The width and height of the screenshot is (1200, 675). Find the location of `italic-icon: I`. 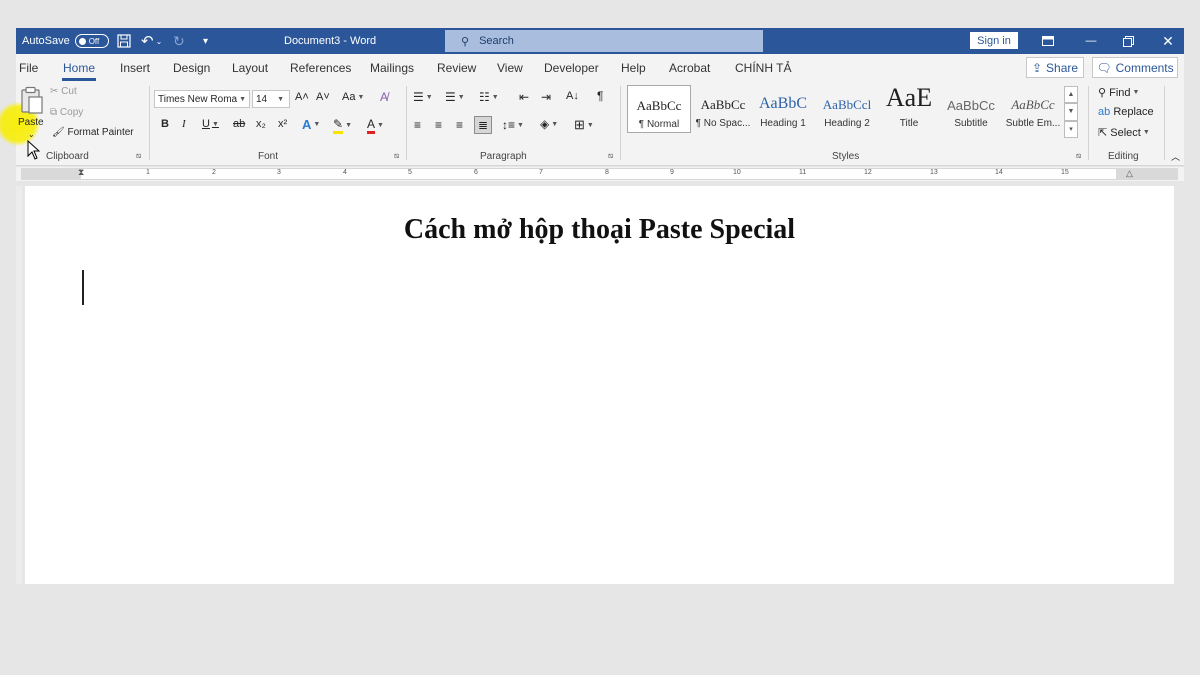

italic-icon: I is located at coordinates (184, 124).